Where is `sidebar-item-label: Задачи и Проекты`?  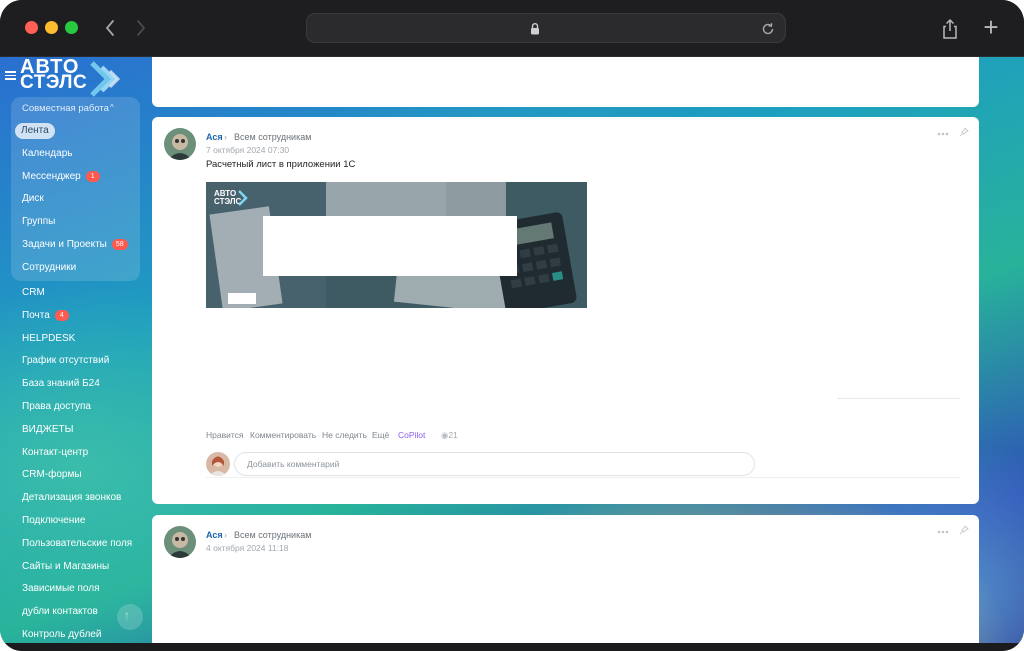 sidebar-item-label: Задачи и Проекты is located at coordinates (64, 244).